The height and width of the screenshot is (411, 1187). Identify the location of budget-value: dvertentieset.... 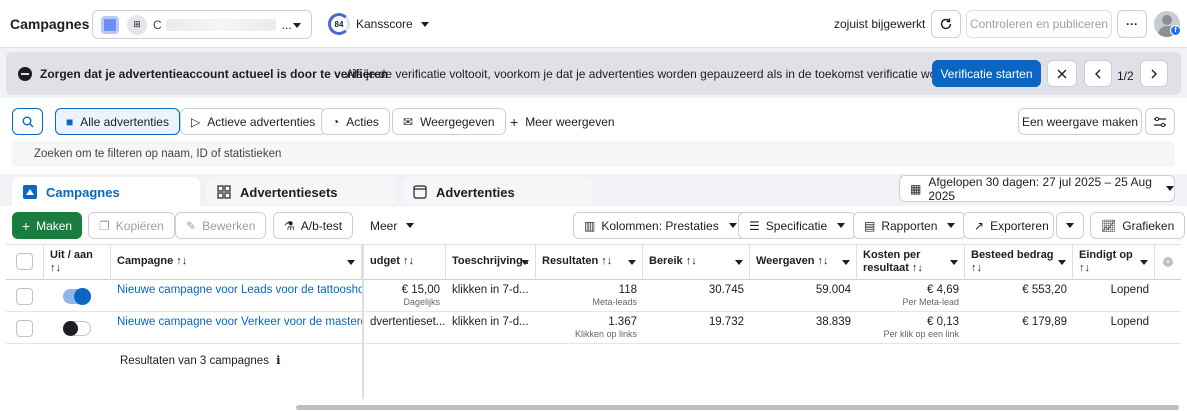
(408, 322).